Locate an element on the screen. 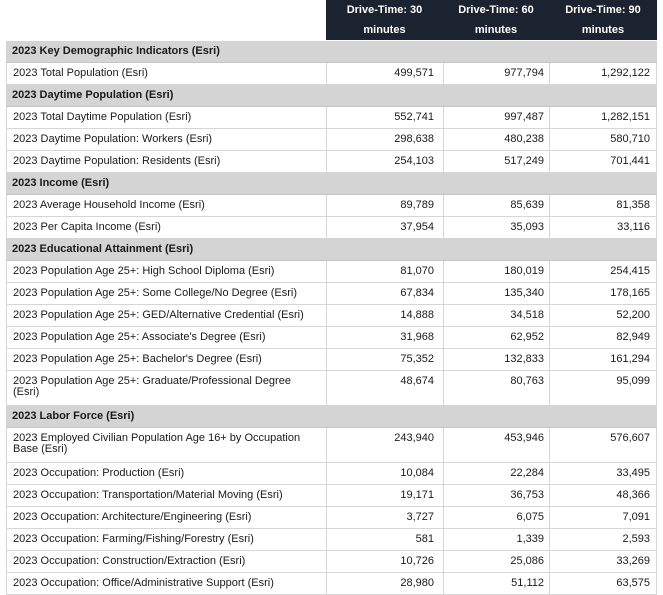 The image size is (663, 595). value-60-minutes: 51,112 is located at coordinates (496, 583).